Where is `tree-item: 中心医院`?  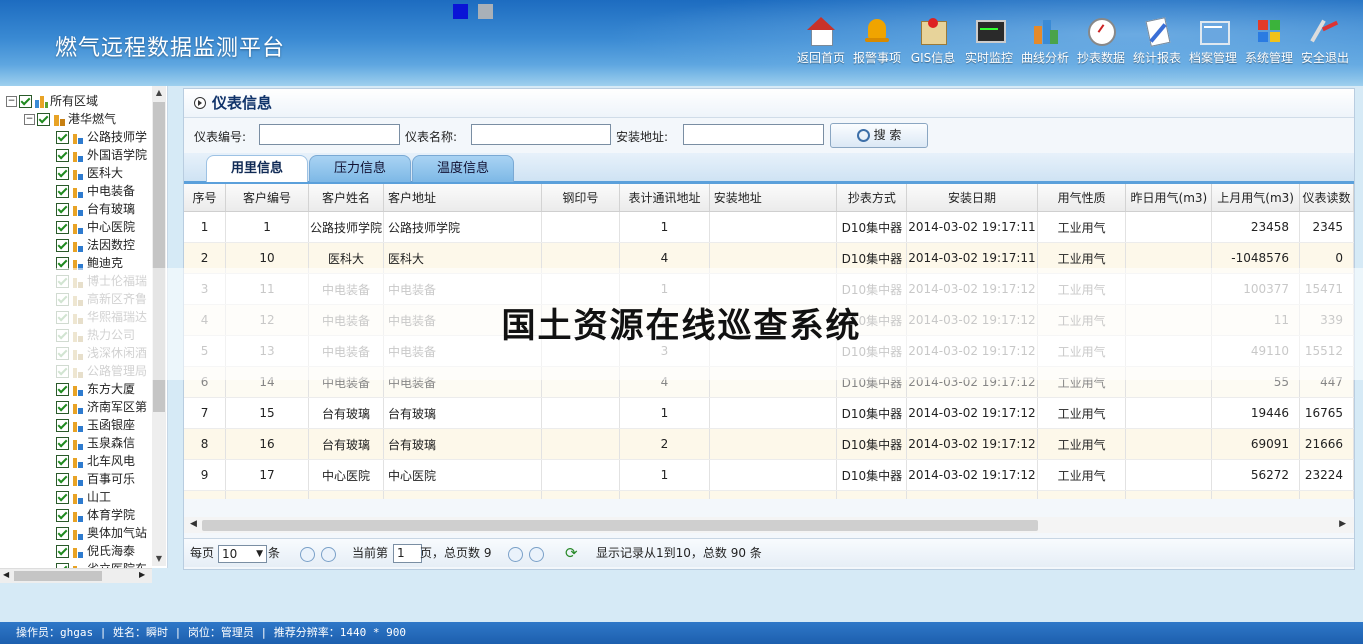
tree-item: 中心医院 is located at coordinates (76, 227).